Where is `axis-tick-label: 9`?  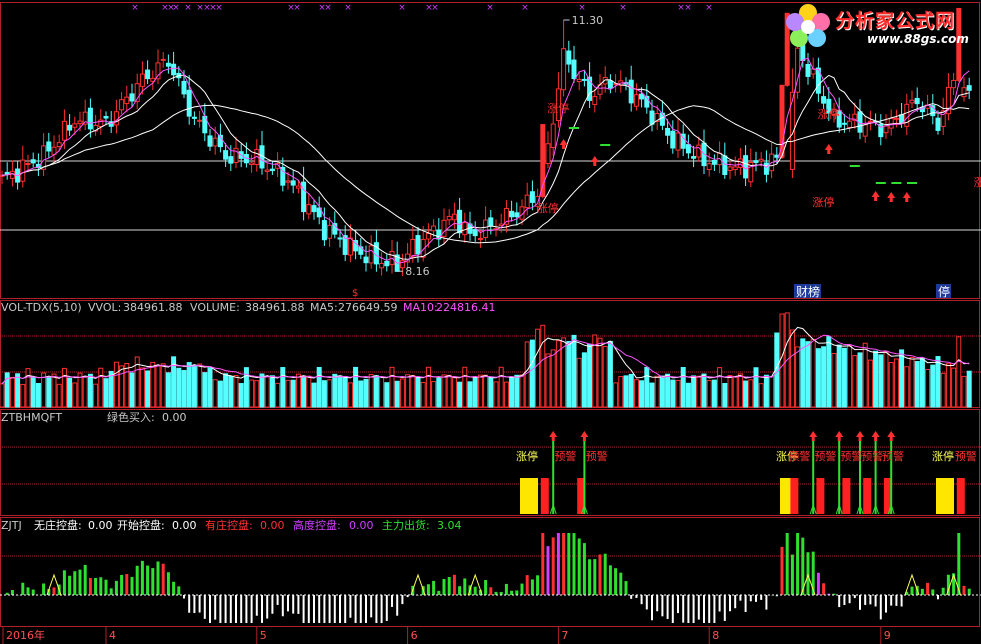
axis-tick-label: 9 is located at coordinates (887, 635).